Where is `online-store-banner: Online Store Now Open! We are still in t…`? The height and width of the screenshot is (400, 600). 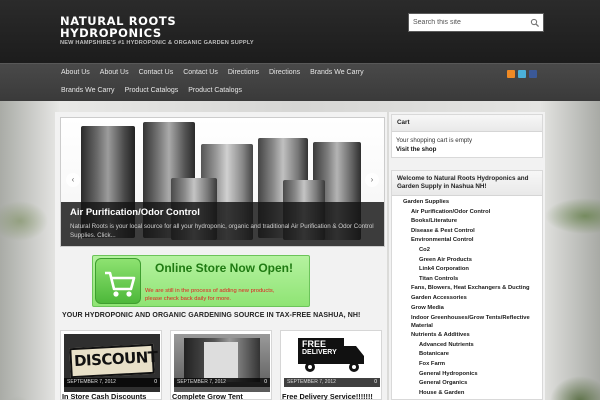
online-store-banner: Online Store Now Open! We are still in t… is located at coordinates (201, 281).